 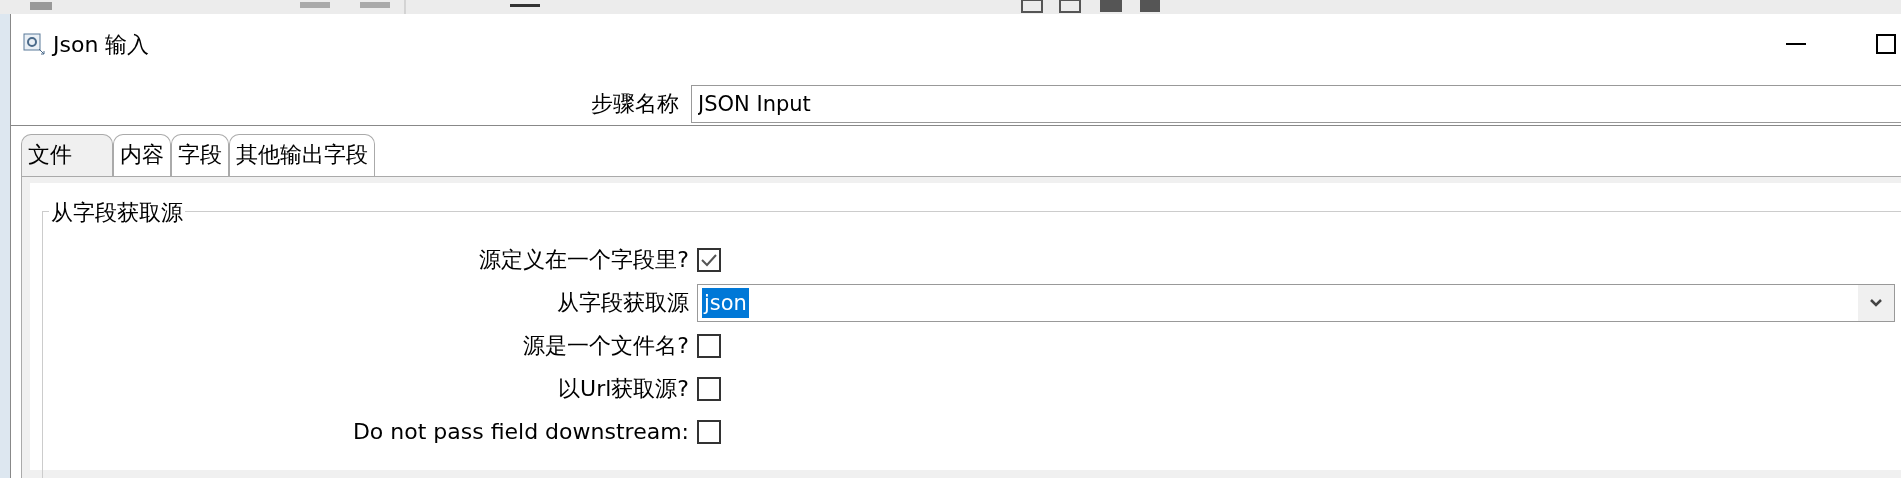 What do you see at coordinates (67, 155) in the screenshot?
I see `tab: 文件` at bounding box center [67, 155].